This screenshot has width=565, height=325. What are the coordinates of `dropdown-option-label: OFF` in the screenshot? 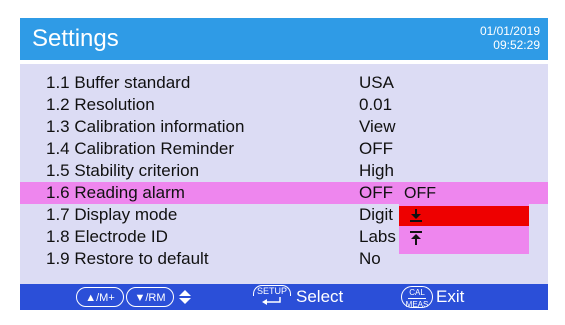 It's located at (420, 193).